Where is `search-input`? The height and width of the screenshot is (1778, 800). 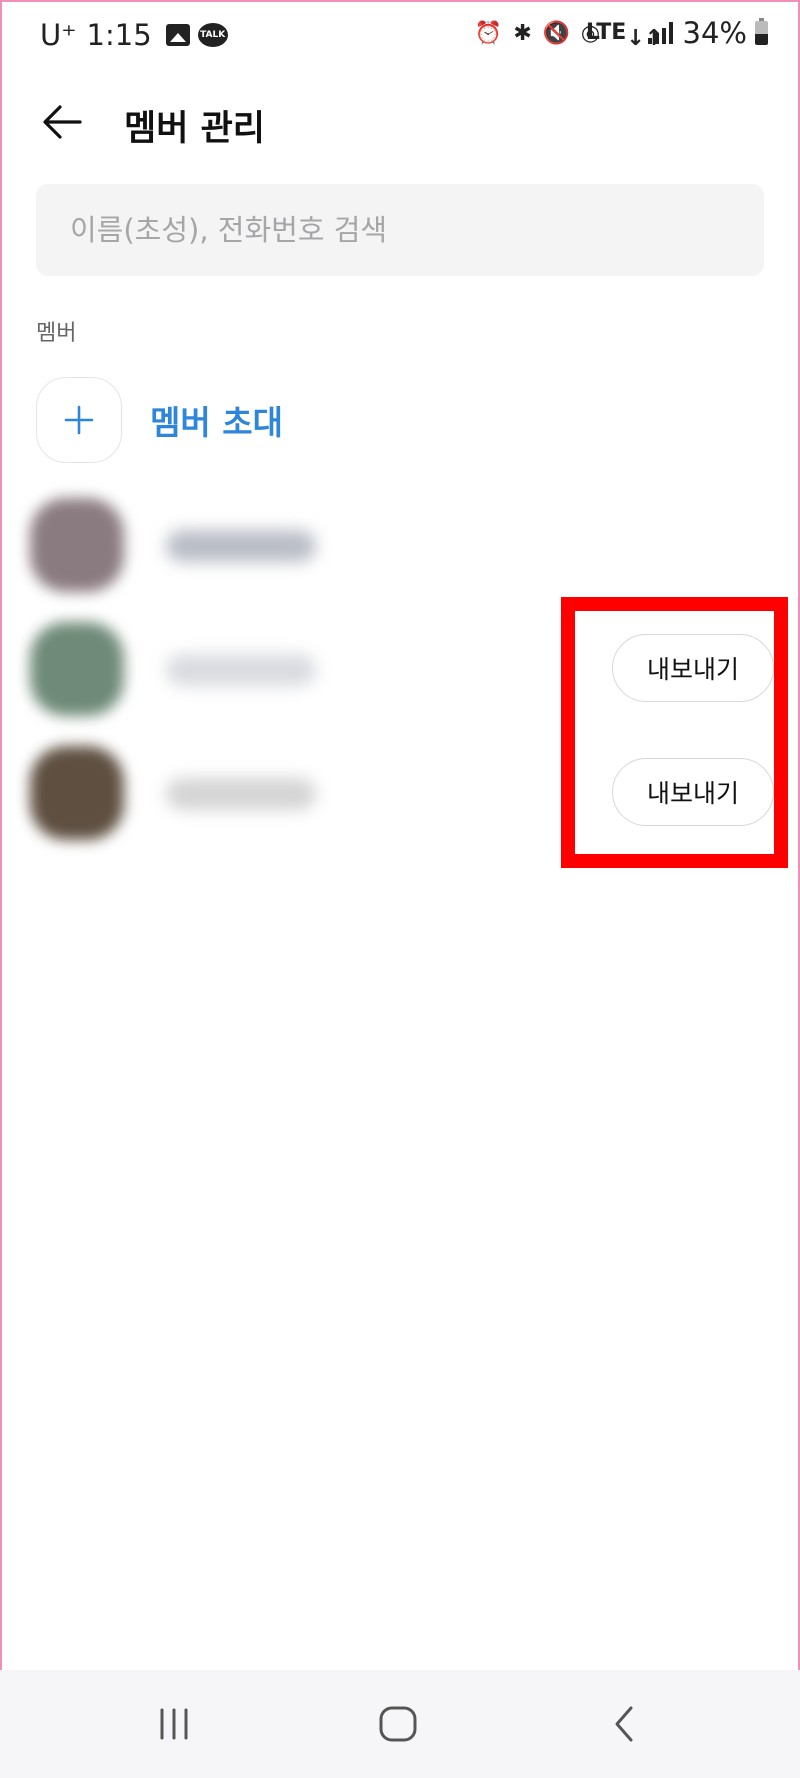
search-input is located at coordinates (400, 230).